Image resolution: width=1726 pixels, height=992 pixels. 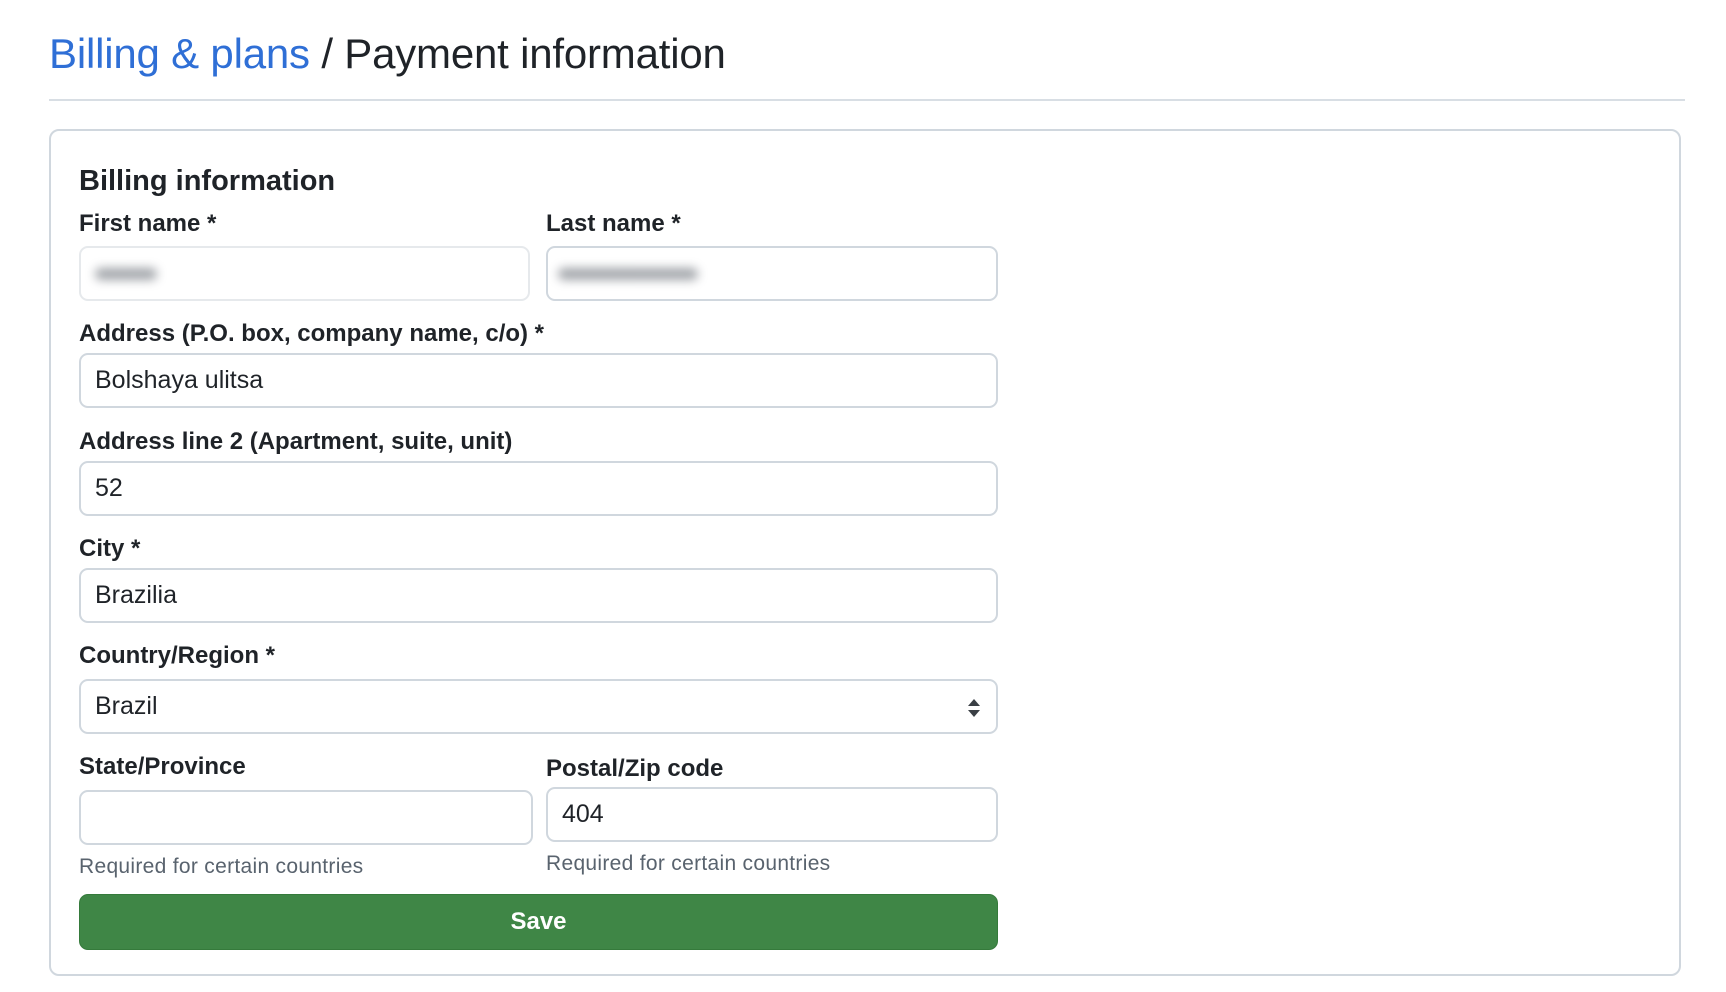 I want to click on country-region-value: Brazil, so click(x=126, y=706).